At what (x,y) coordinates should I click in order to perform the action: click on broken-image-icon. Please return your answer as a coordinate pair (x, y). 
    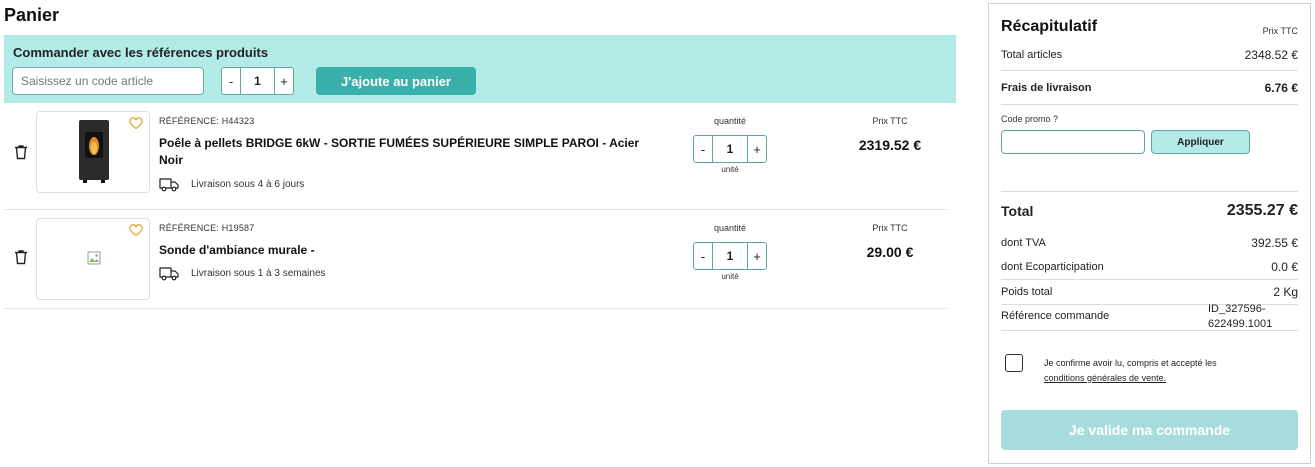
    Looking at the image, I should click on (94, 258).